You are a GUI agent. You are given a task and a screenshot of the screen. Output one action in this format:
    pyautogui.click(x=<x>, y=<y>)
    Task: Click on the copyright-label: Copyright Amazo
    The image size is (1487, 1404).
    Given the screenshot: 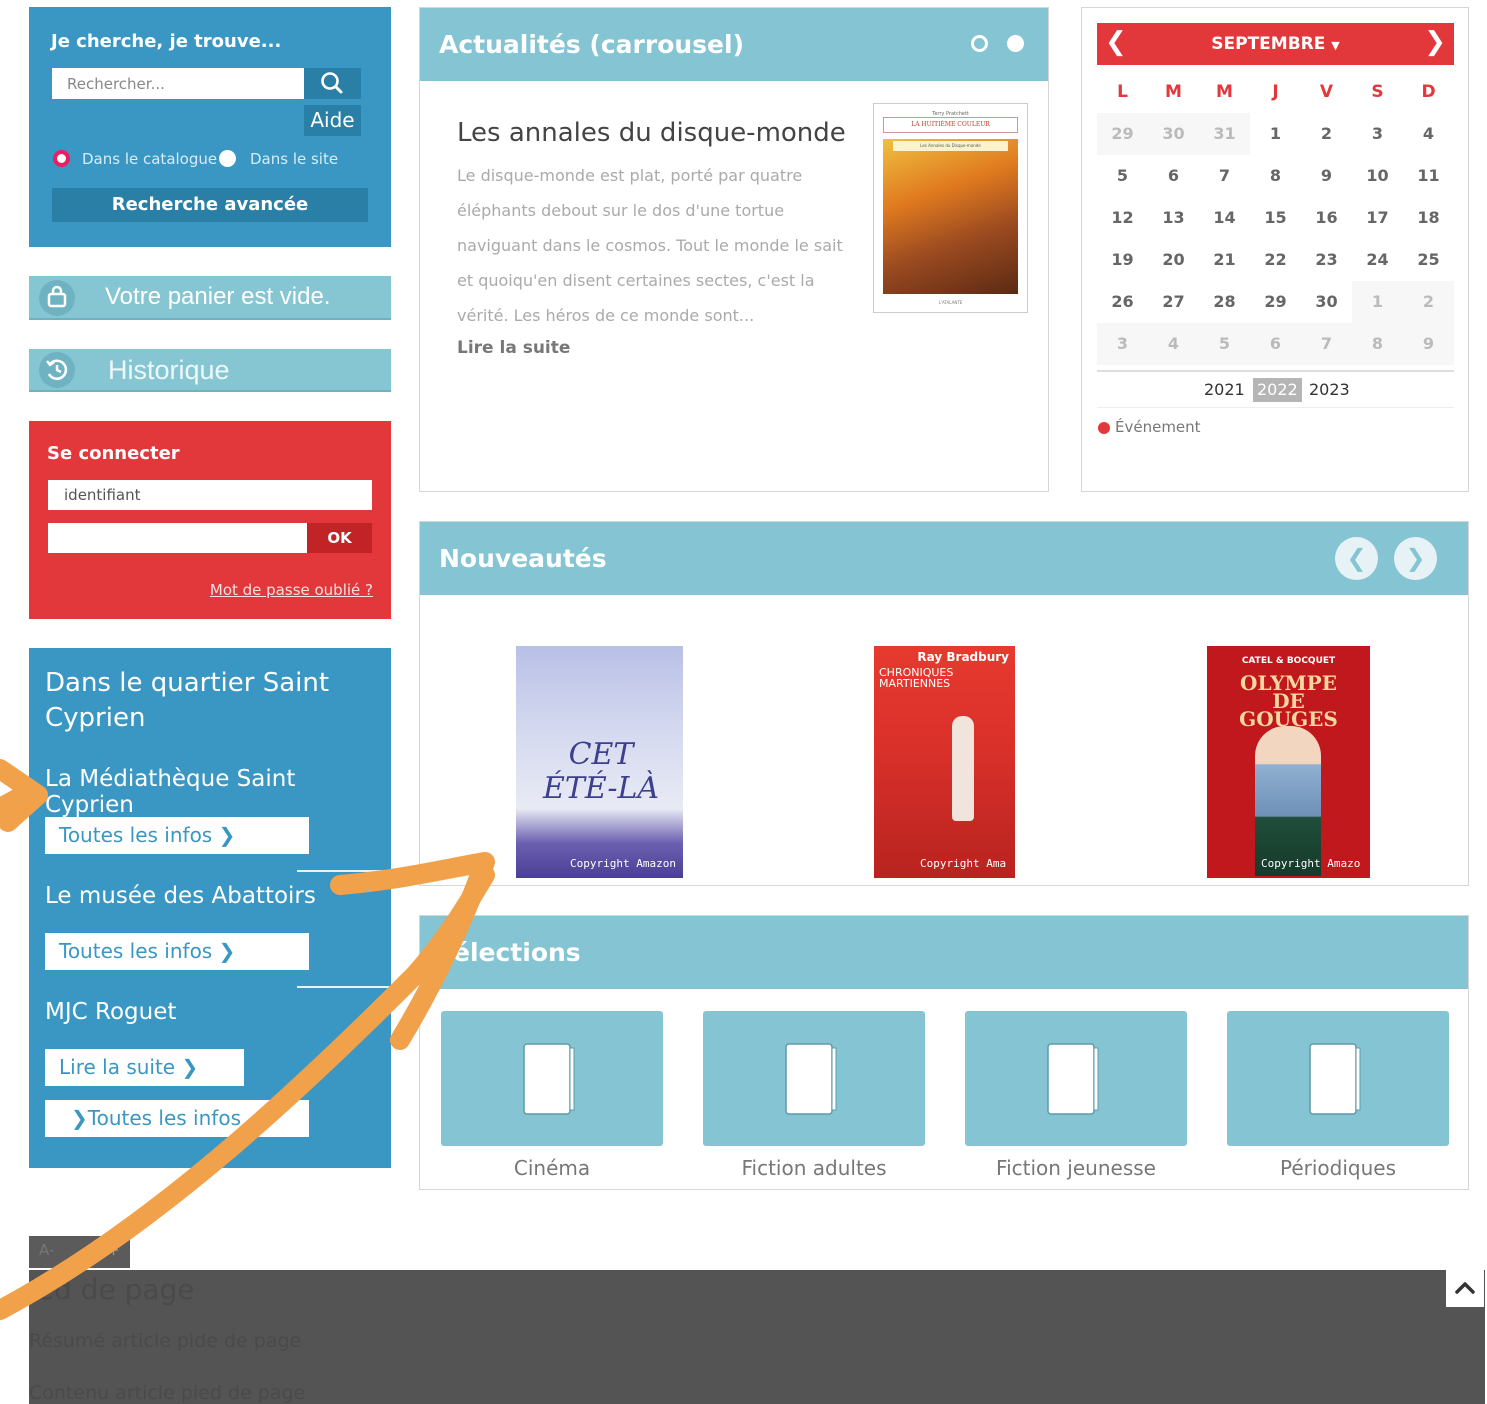 What is the action you would take?
    pyautogui.click(x=1311, y=863)
    